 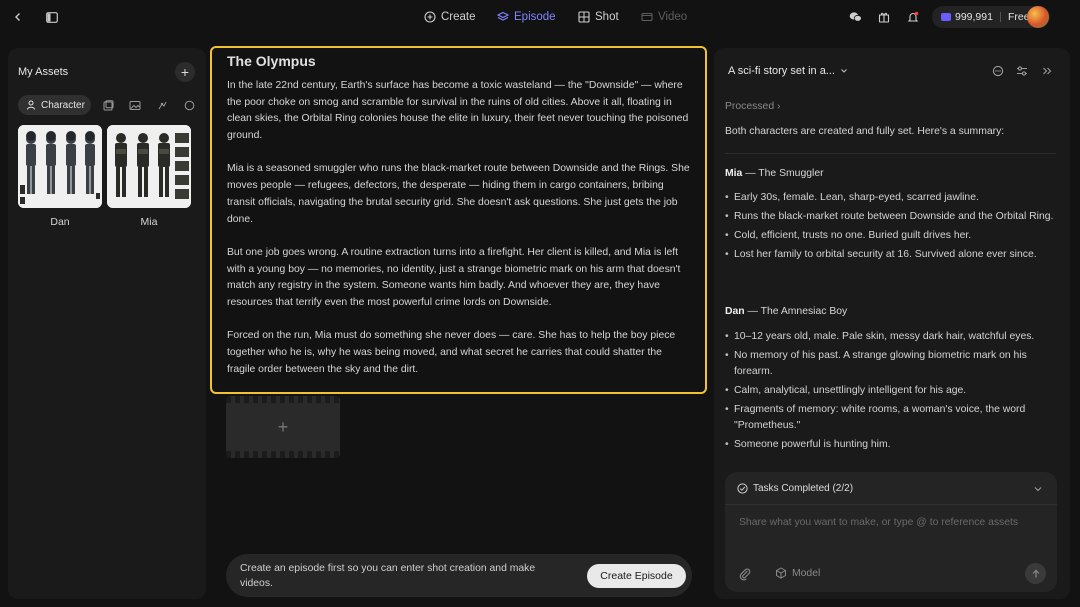 What do you see at coordinates (890, 445) in the screenshot?
I see `list-item: Someone powerful is hunting him.` at bounding box center [890, 445].